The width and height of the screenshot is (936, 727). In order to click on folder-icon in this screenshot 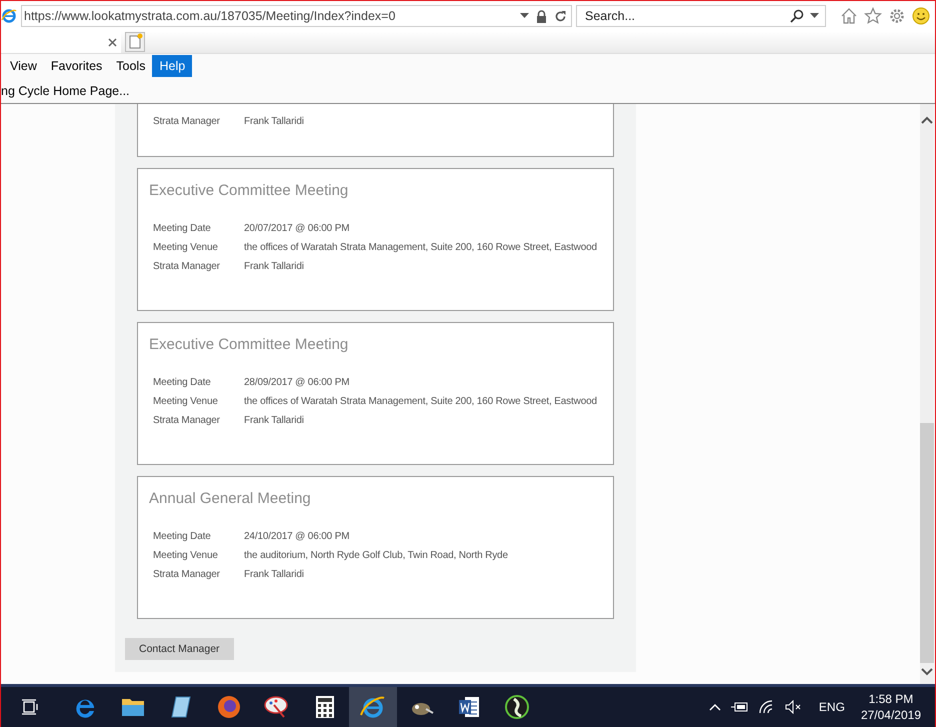, I will do `click(133, 707)`.